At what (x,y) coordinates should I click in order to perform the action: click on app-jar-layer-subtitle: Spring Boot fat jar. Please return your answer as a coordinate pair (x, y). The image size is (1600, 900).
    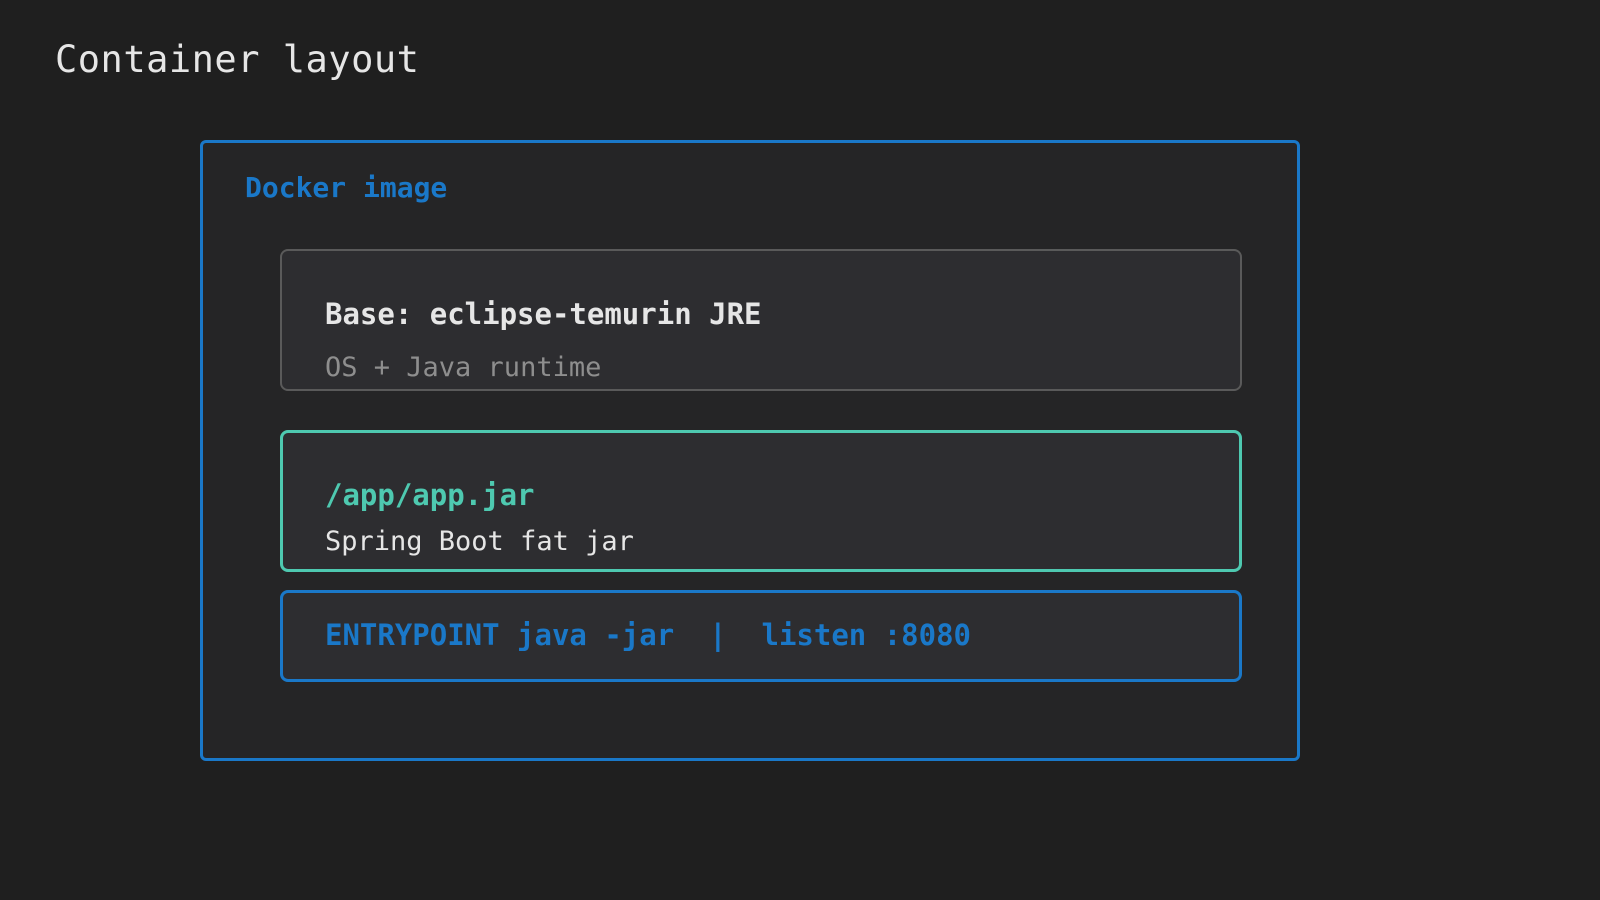
    Looking at the image, I should click on (479, 541).